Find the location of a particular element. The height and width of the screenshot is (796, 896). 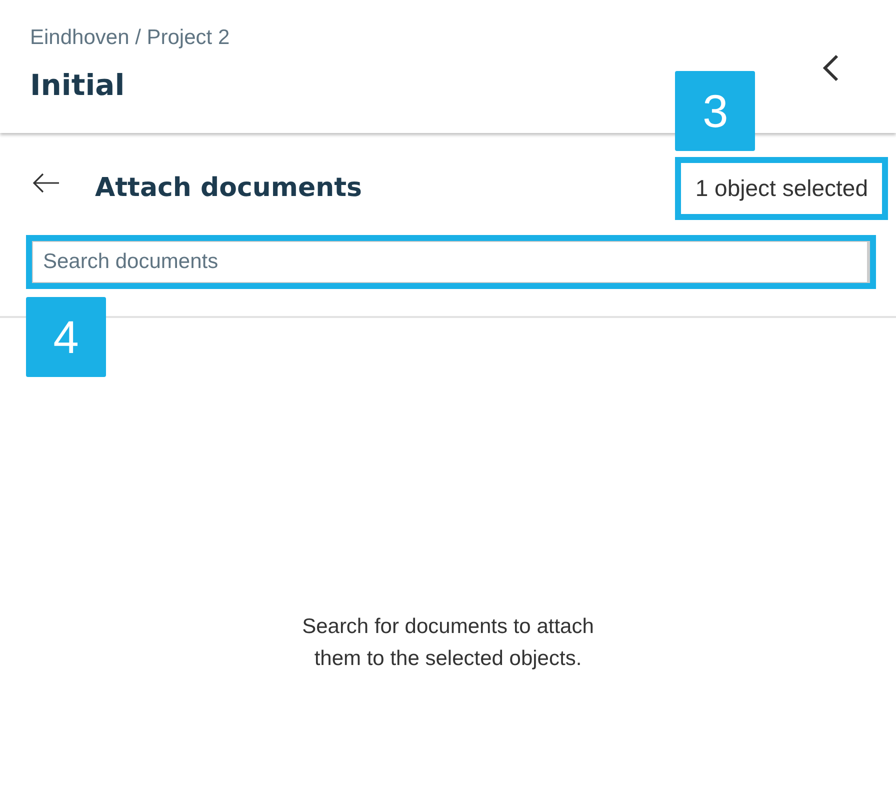

panel-heading: Attach documents is located at coordinates (229, 188).